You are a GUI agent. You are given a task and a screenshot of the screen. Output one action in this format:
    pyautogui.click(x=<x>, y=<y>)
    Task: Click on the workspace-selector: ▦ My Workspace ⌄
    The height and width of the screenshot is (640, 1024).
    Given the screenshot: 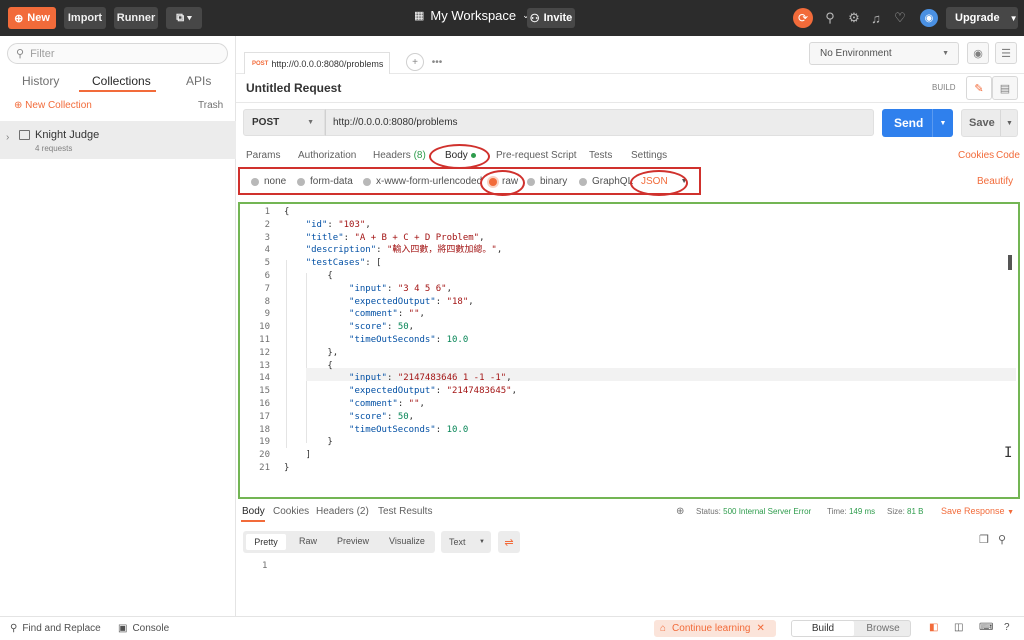 What is the action you would take?
    pyautogui.click(x=472, y=15)
    